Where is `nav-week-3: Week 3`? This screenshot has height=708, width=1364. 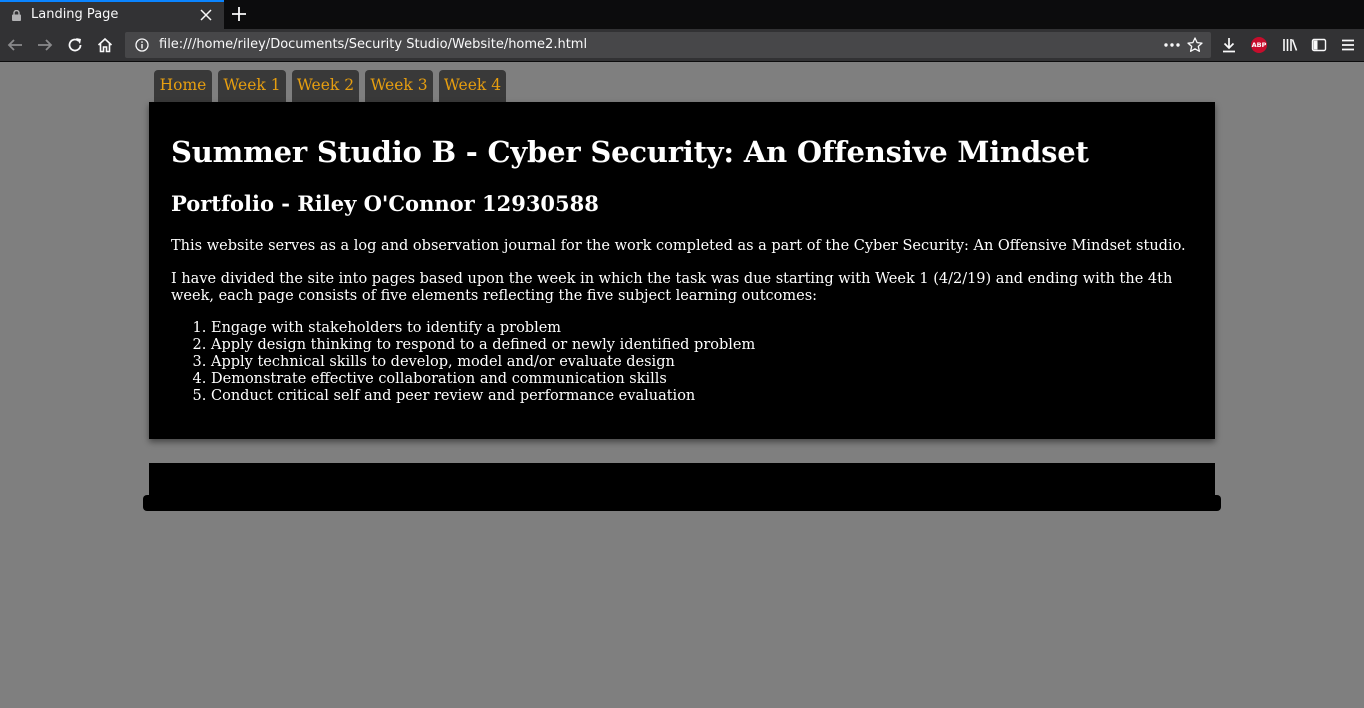 nav-week-3: Week 3 is located at coordinates (399, 86).